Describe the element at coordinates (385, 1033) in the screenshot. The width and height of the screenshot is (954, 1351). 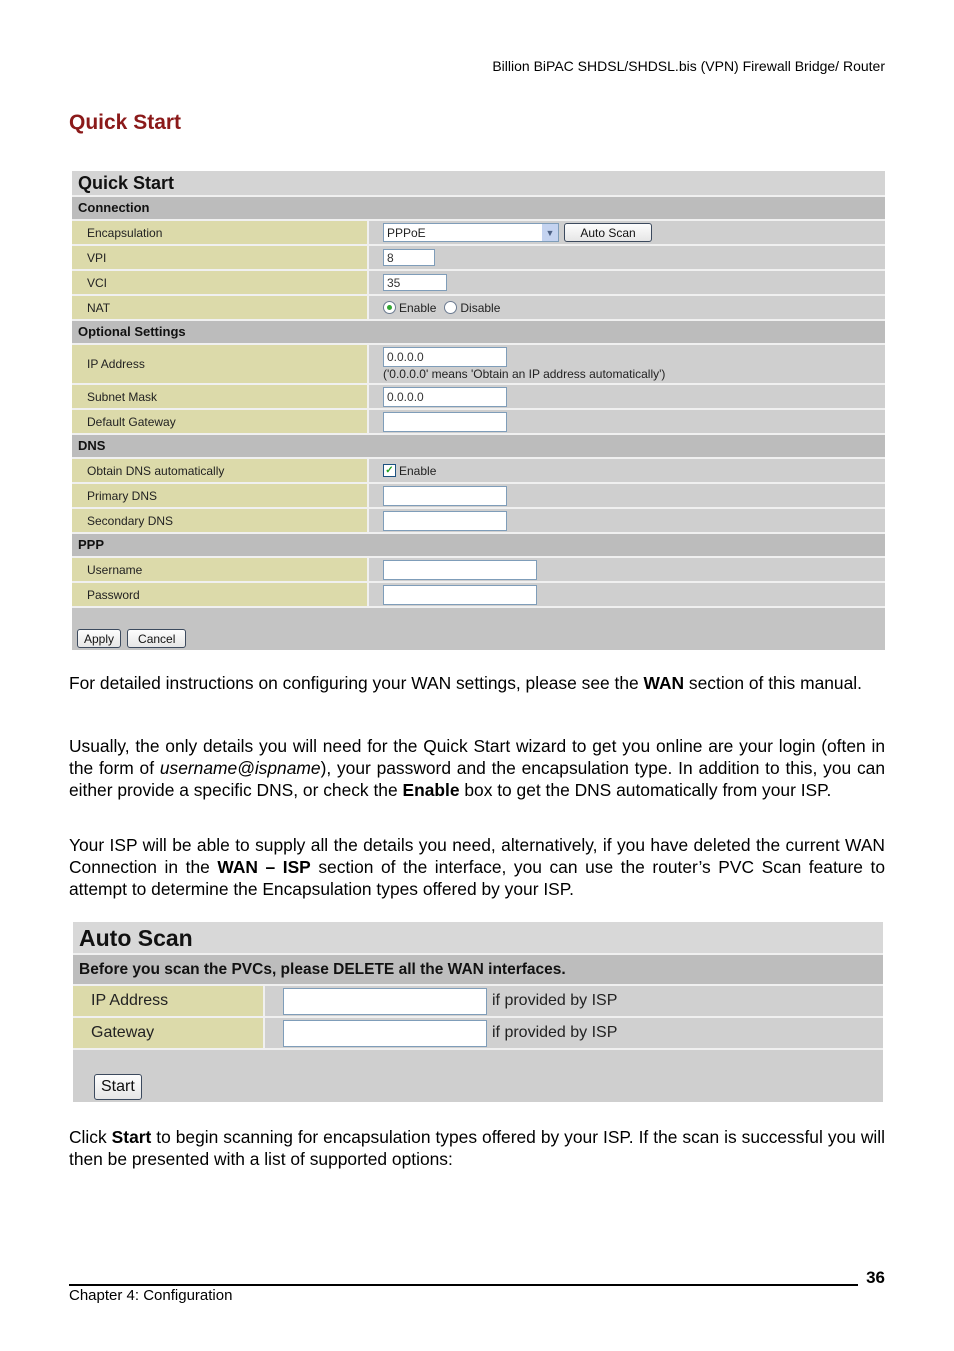
I see `auto-scan-gateway-input` at that location.